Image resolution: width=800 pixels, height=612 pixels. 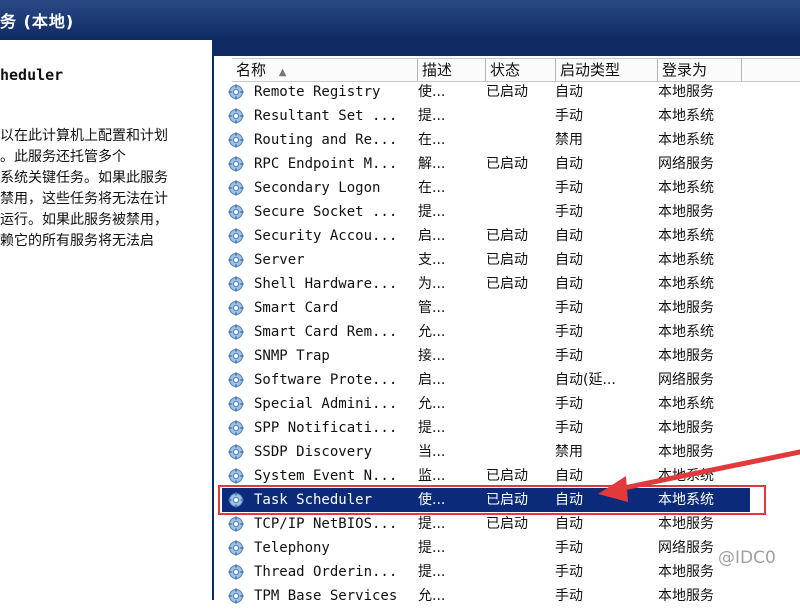 I want to click on column-header-description-label: 描述, so click(x=437, y=70).